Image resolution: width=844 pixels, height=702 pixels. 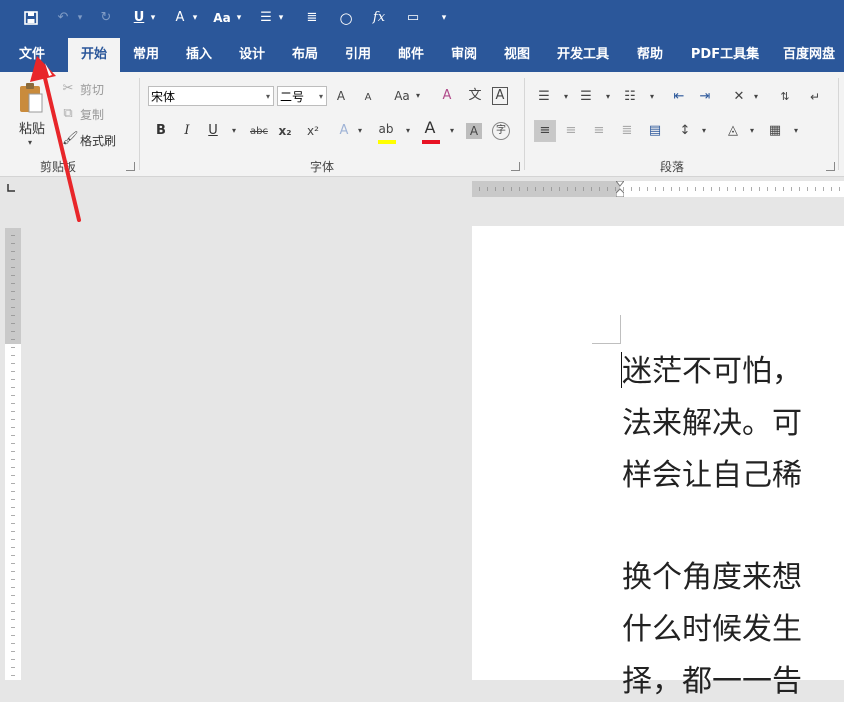 What do you see at coordinates (106, 18) in the screenshot?
I see `redo-icon: ↻` at bounding box center [106, 18].